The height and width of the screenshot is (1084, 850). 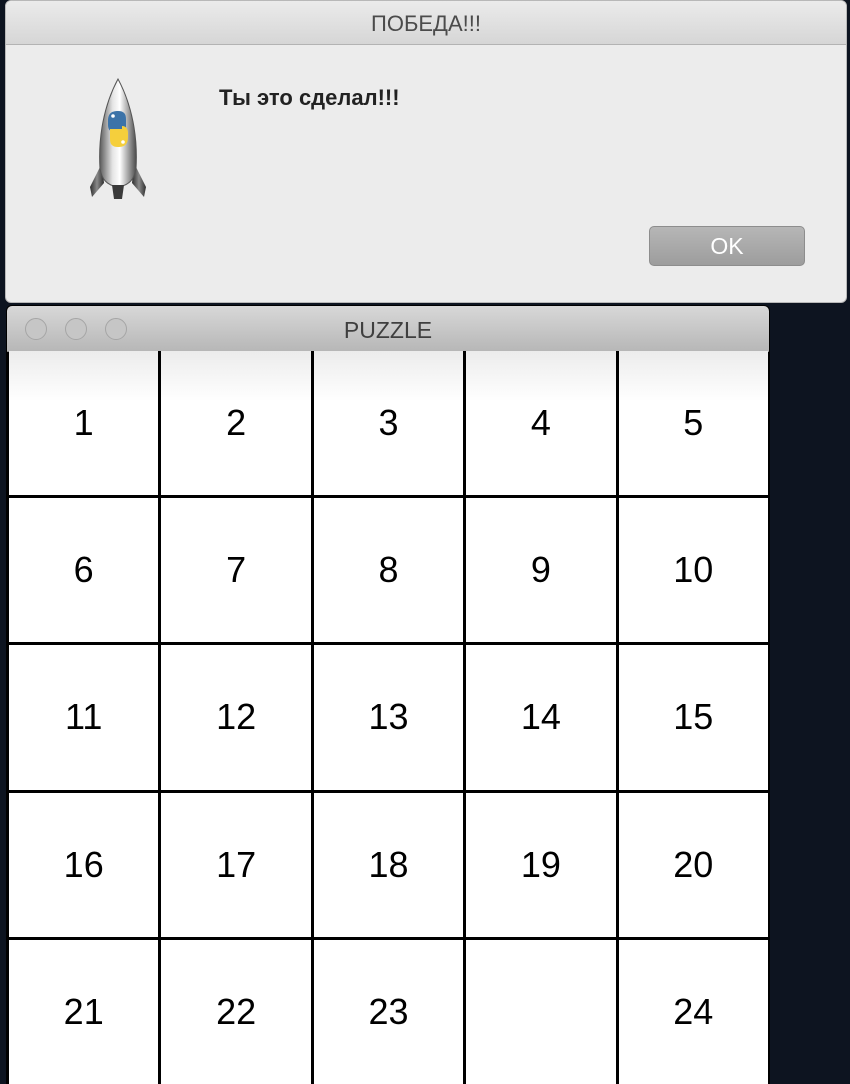 What do you see at coordinates (541, 570) in the screenshot?
I see `puzzle-tile: 9` at bounding box center [541, 570].